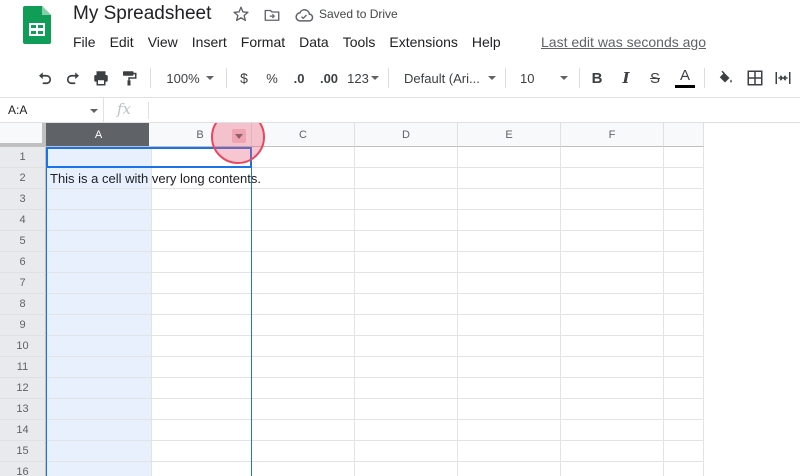  Describe the element at coordinates (52, 110) in the screenshot. I see `name-box: A:A` at that location.